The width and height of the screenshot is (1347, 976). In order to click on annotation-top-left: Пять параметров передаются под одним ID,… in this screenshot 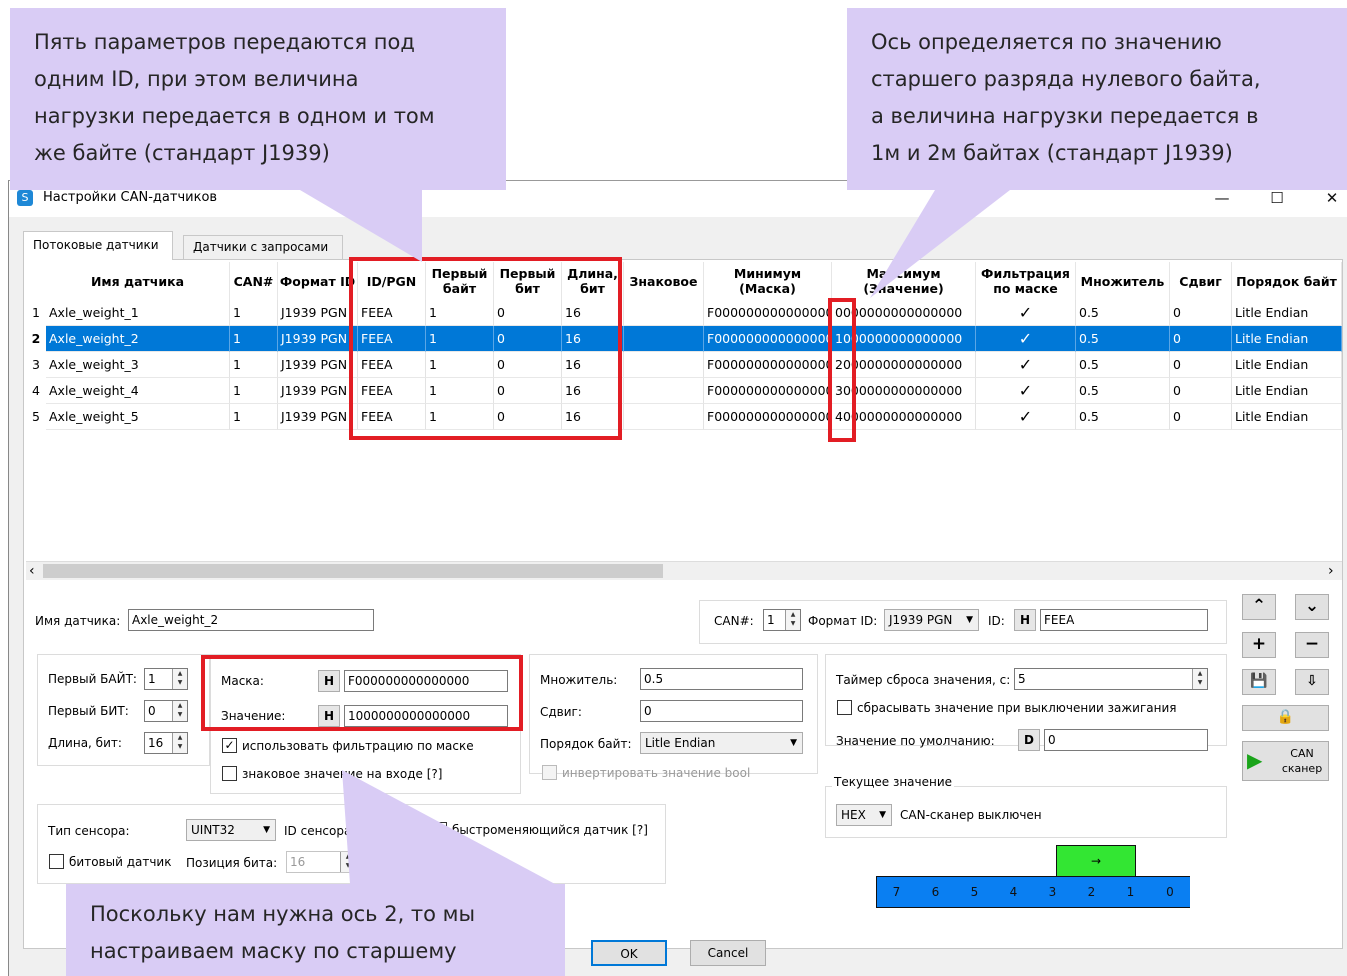, I will do `click(258, 99)`.